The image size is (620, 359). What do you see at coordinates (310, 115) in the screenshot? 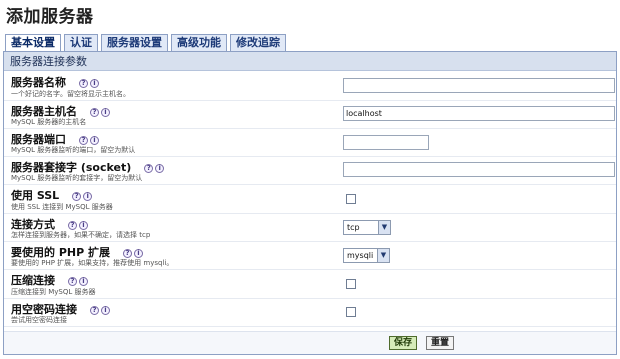
I see `field-row-server-host: 服务器主机名? i MySQL 服务器的主机名` at bounding box center [310, 115].